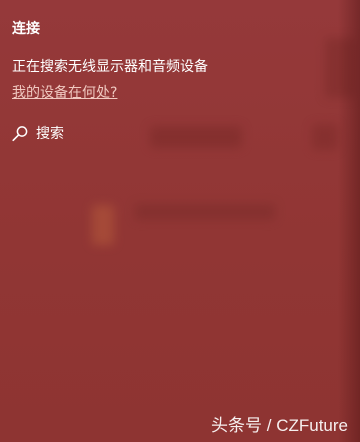  I want to click on panel-edge-shade, so click(349, 221).